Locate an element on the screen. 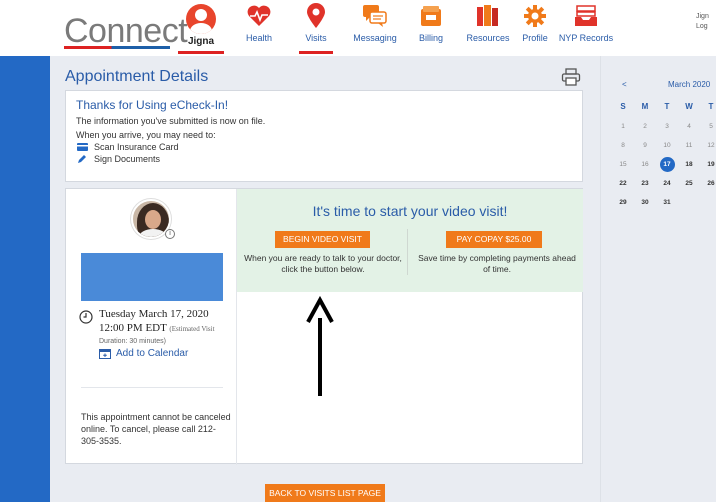  user-profile-tab: Jigna is located at coordinates (201, 29).